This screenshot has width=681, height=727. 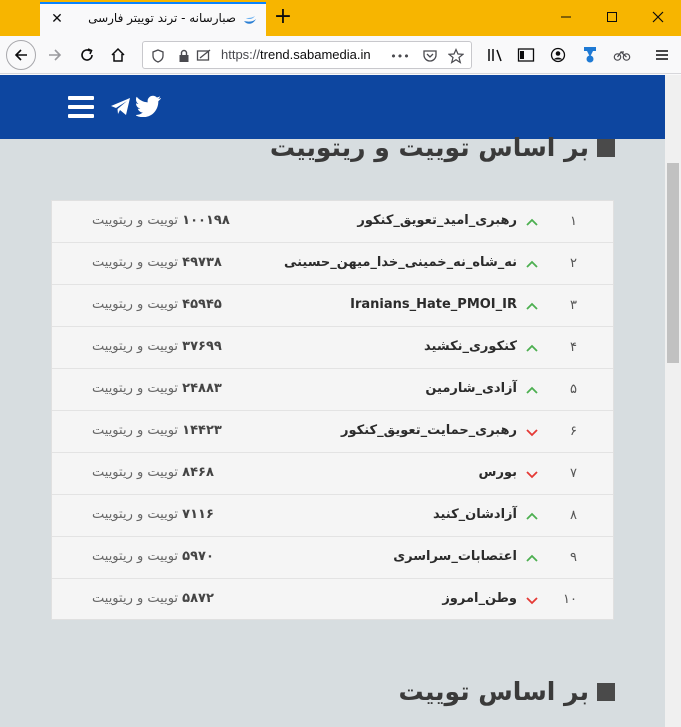 What do you see at coordinates (332, 516) in the screenshot?
I see `trend-row: ۸ آزادشان_کنید ۷۱۱۶ توییت و ریتوییت` at bounding box center [332, 516].